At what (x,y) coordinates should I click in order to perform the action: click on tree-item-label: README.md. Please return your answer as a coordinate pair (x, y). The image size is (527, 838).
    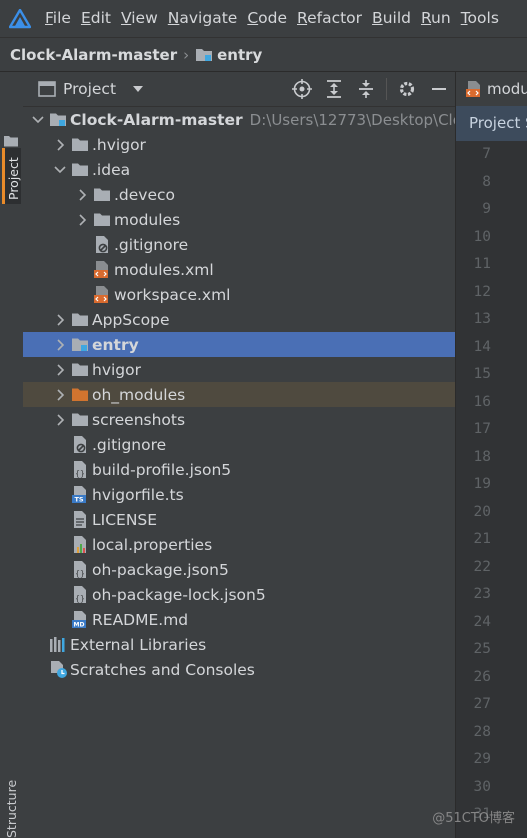
    Looking at the image, I should click on (140, 619).